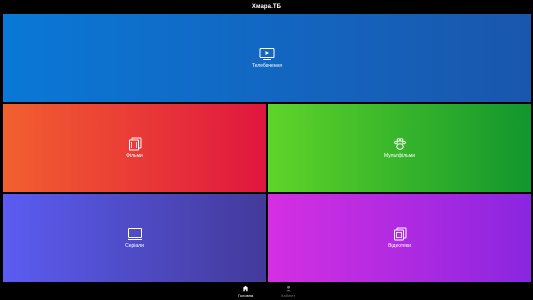 The width and height of the screenshot is (533, 300). I want to click on tile-films-label: Фільми, so click(134, 156).